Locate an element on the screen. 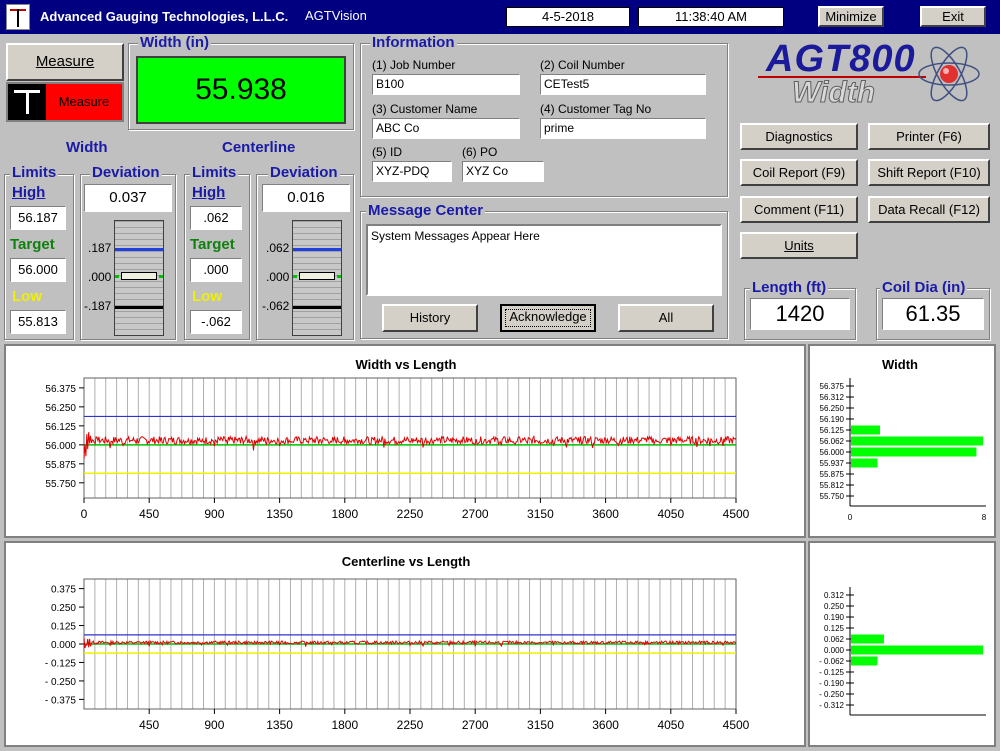  x-tick-label: 1350 is located at coordinates (279, 725).